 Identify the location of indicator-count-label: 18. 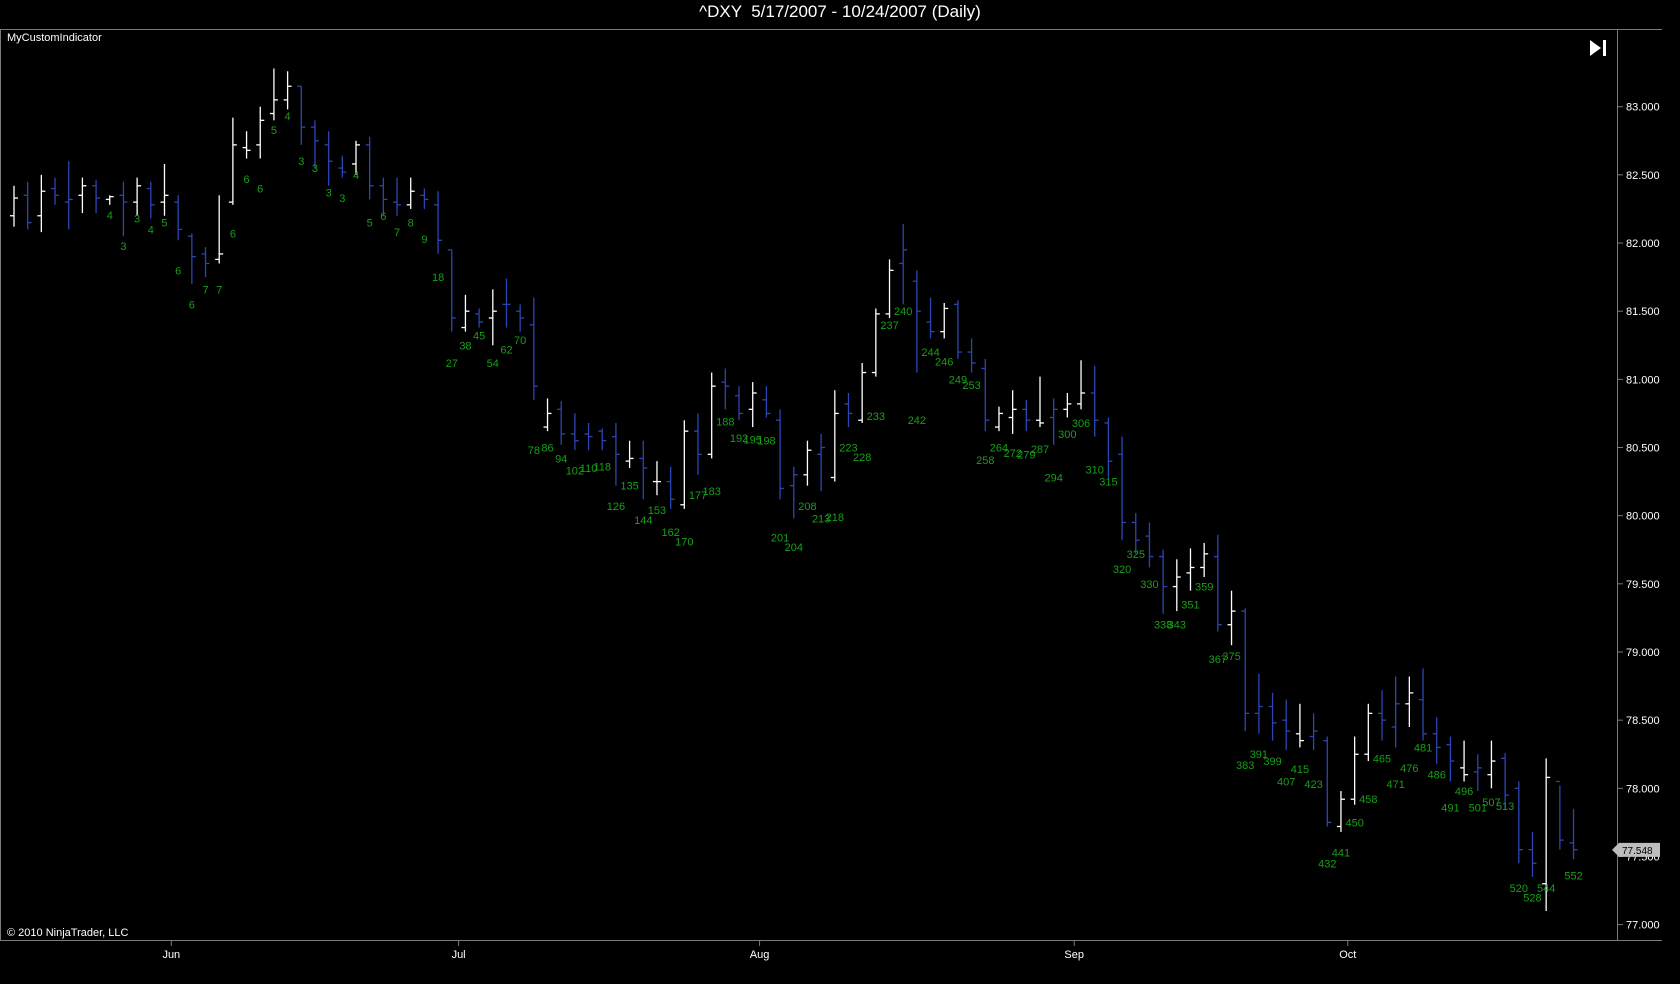
(438, 278).